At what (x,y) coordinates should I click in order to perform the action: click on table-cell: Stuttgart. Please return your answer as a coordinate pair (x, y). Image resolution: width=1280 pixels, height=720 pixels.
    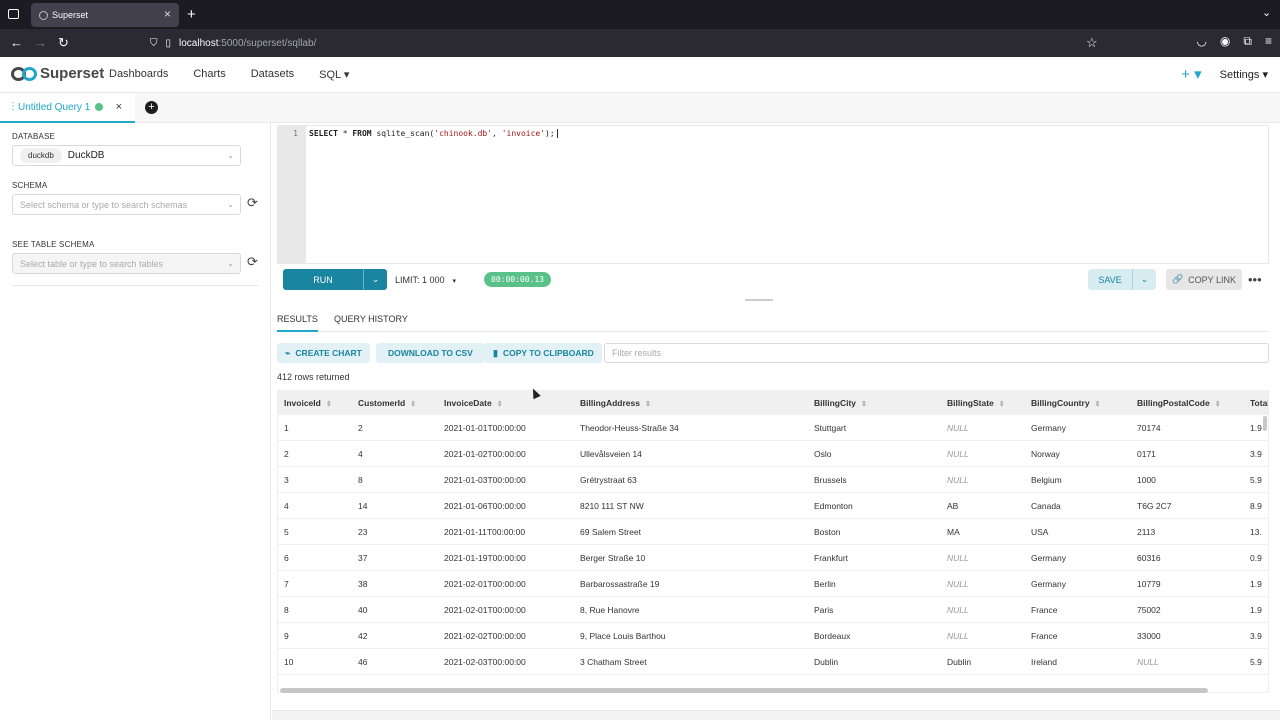
    Looking at the image, I should click on (830, 428).